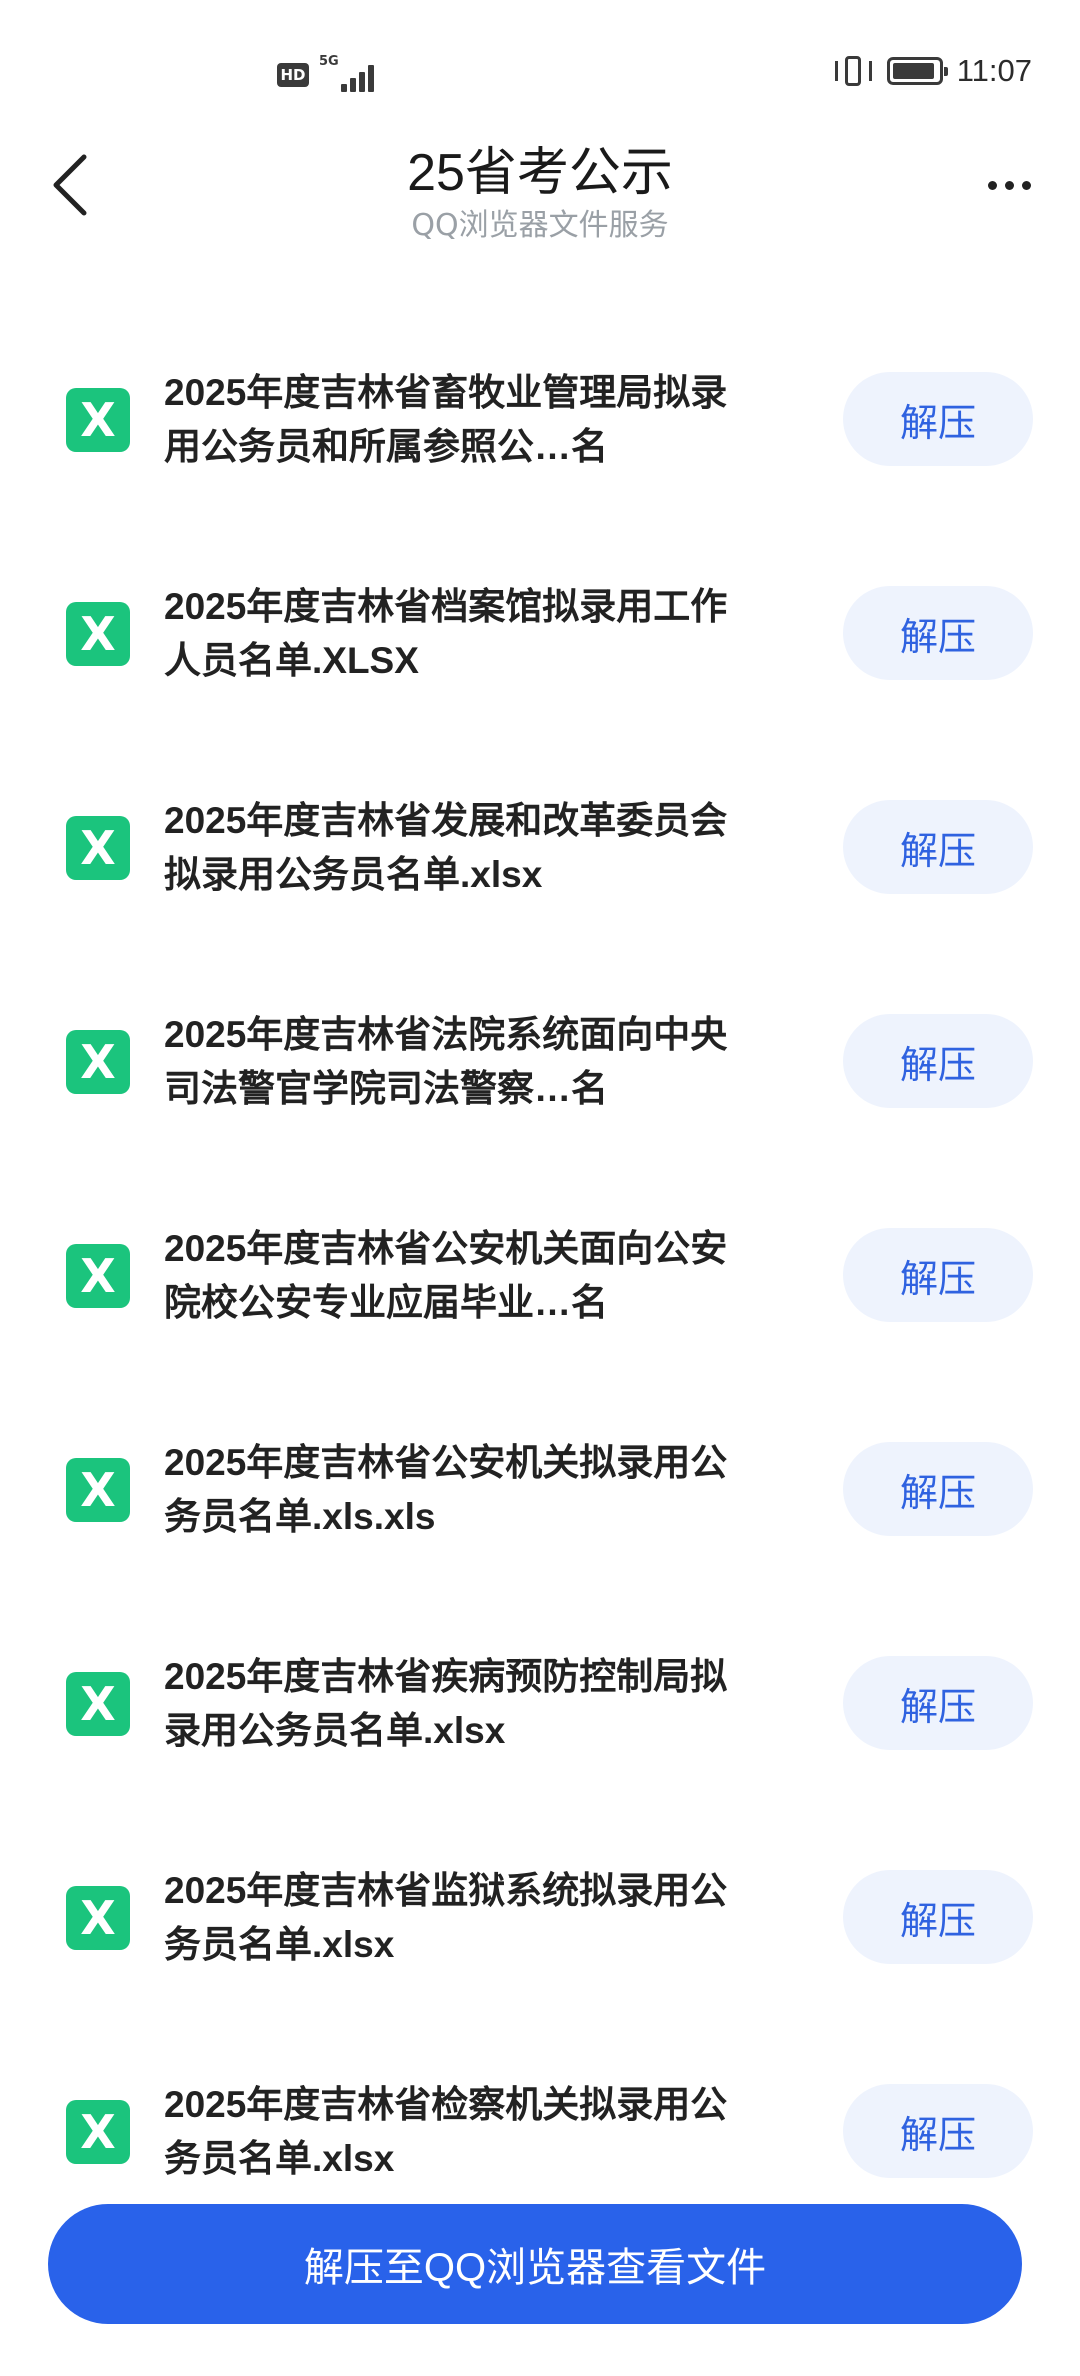 The width and height of the screenshot is (1080, 2376). I want to click on more-button, so click(1009, 185).